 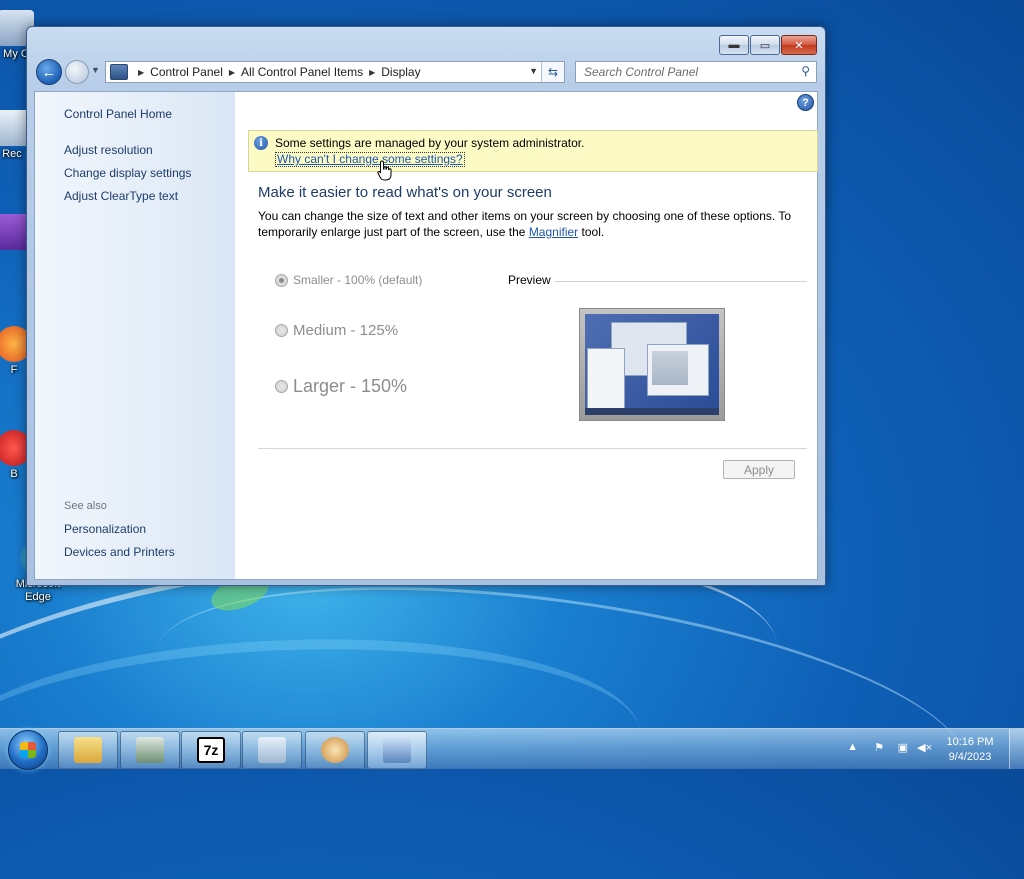 What do you see at coordinates (970, 757) in the screenshot?
I see `clock-date: 9/4/2023` at bounding box center [970, 757].